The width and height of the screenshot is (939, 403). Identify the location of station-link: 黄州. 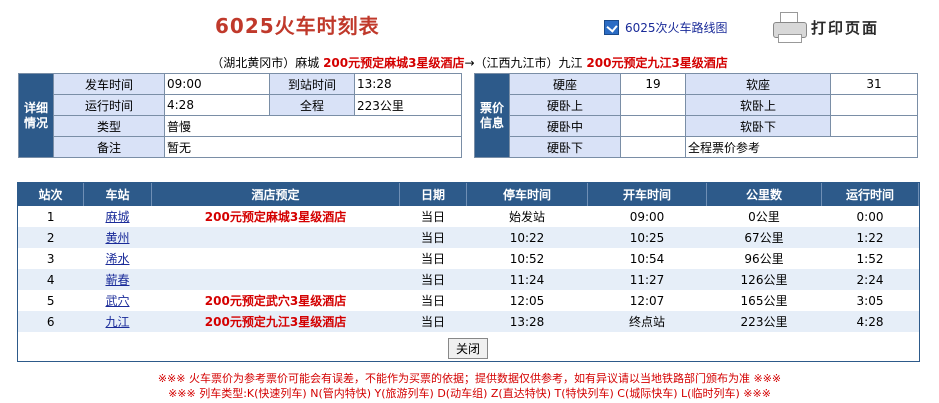
(117, 238).